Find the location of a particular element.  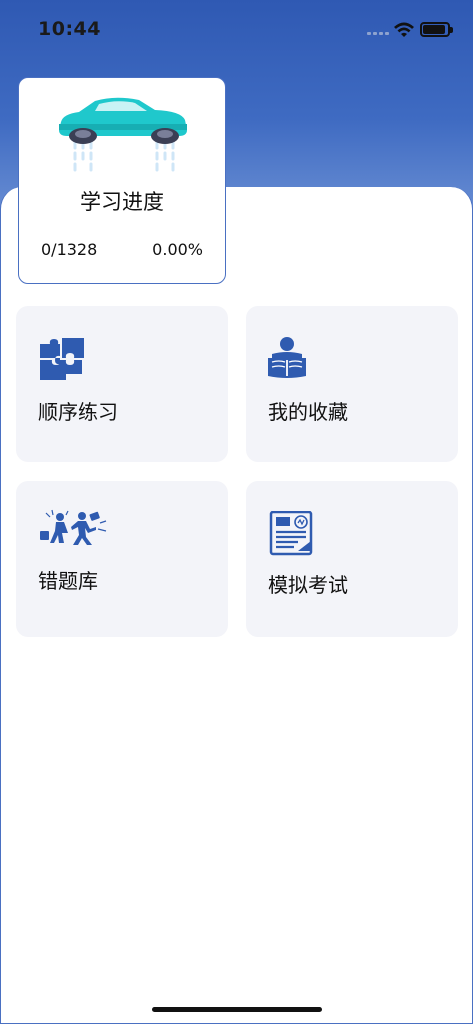

status-bar: 10:44 is located at coordinates (236, 30).